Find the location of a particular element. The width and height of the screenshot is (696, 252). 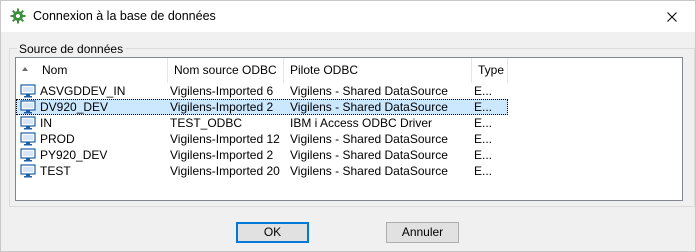

column-header-name: Nom is located at coordinates (92, 70).